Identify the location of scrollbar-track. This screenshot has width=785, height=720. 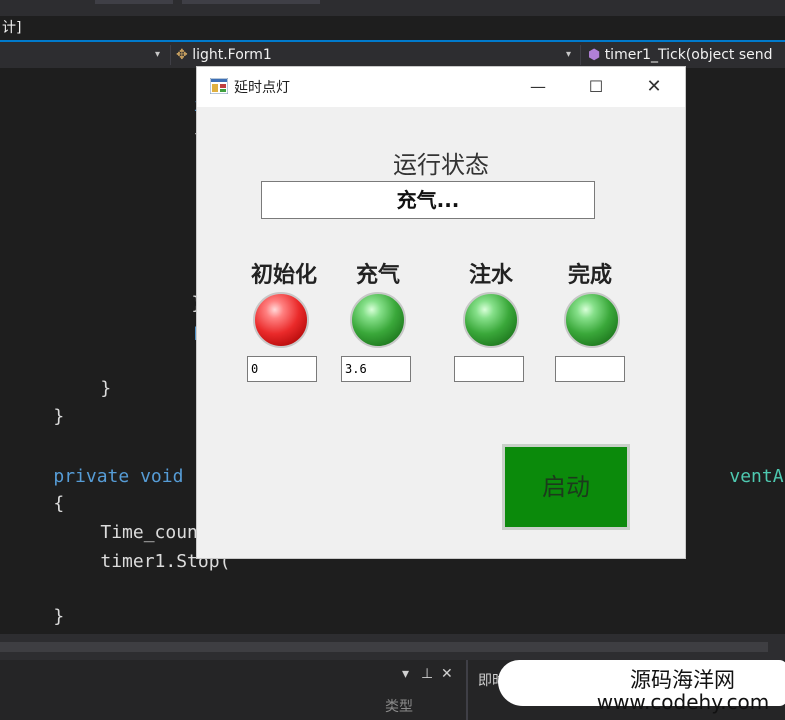
(384, 647).